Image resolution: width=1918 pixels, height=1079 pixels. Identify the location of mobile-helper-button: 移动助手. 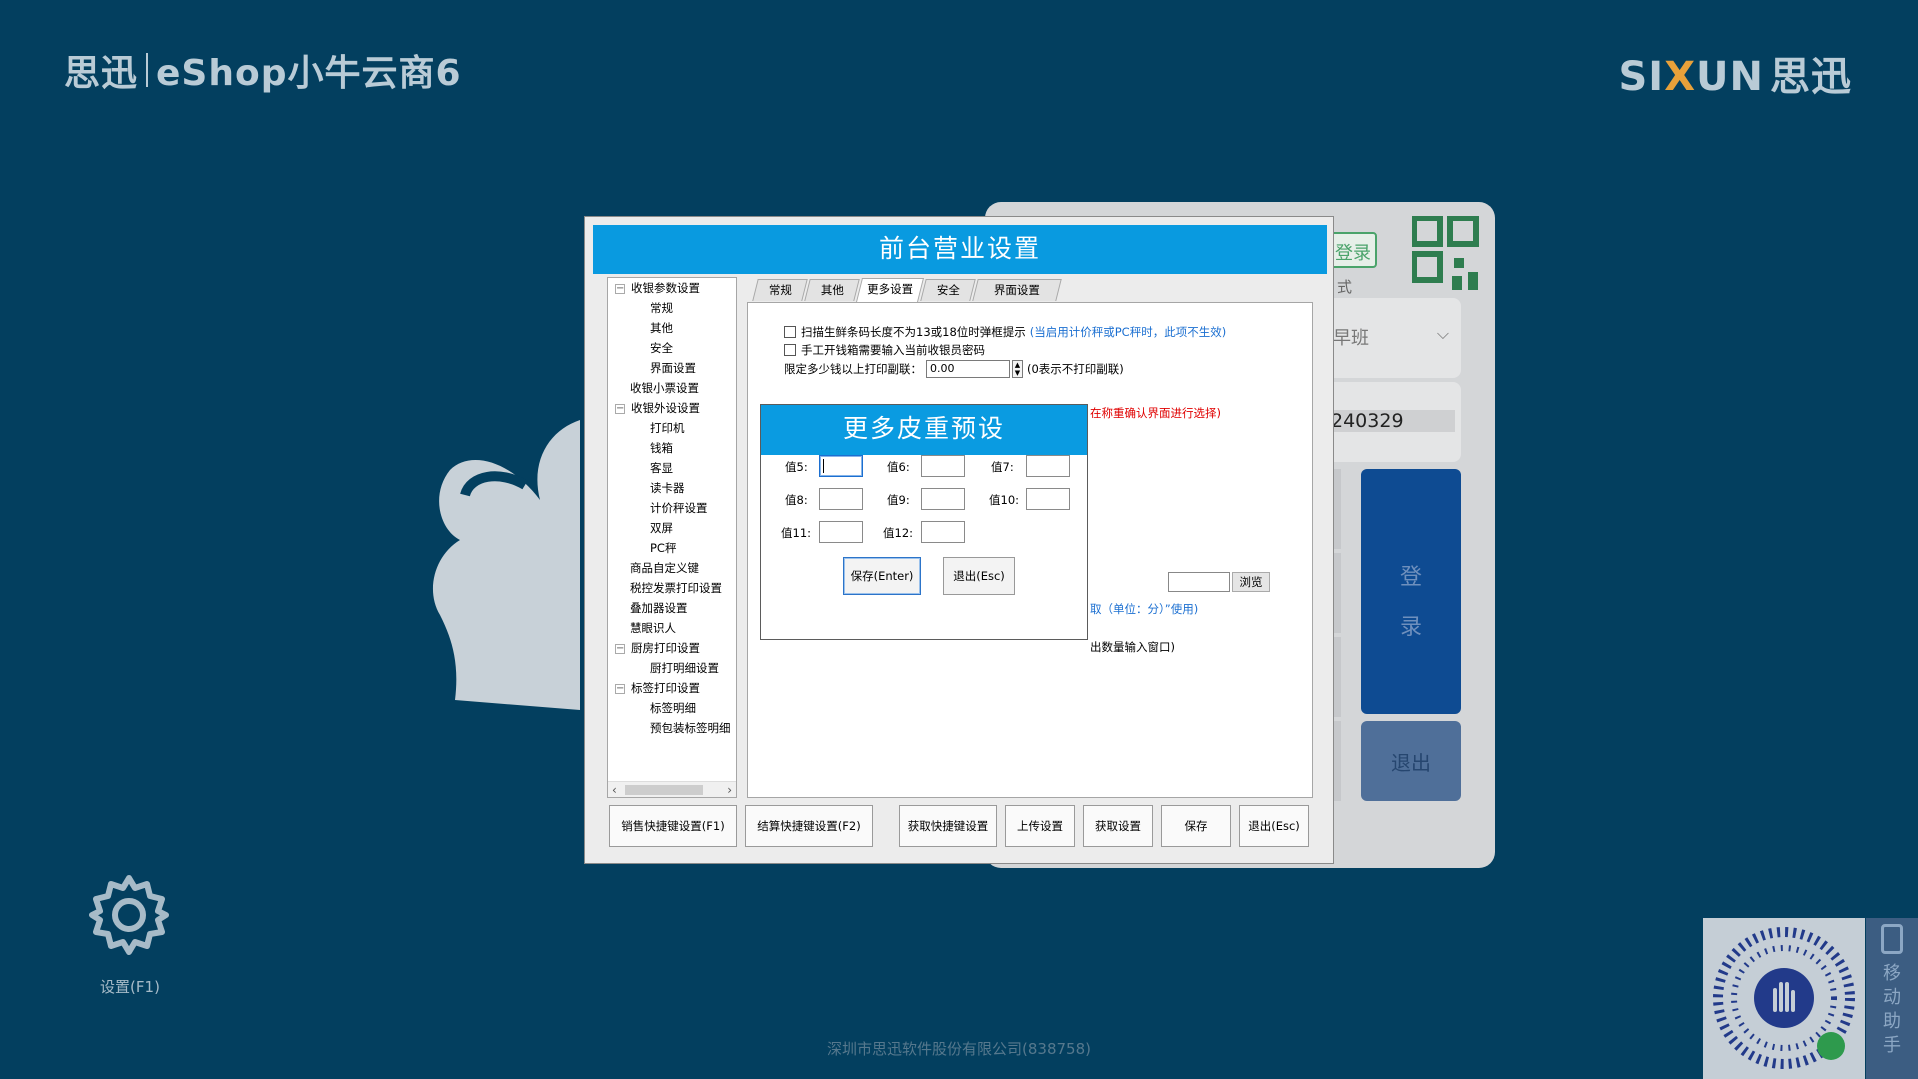
(1892, 998).